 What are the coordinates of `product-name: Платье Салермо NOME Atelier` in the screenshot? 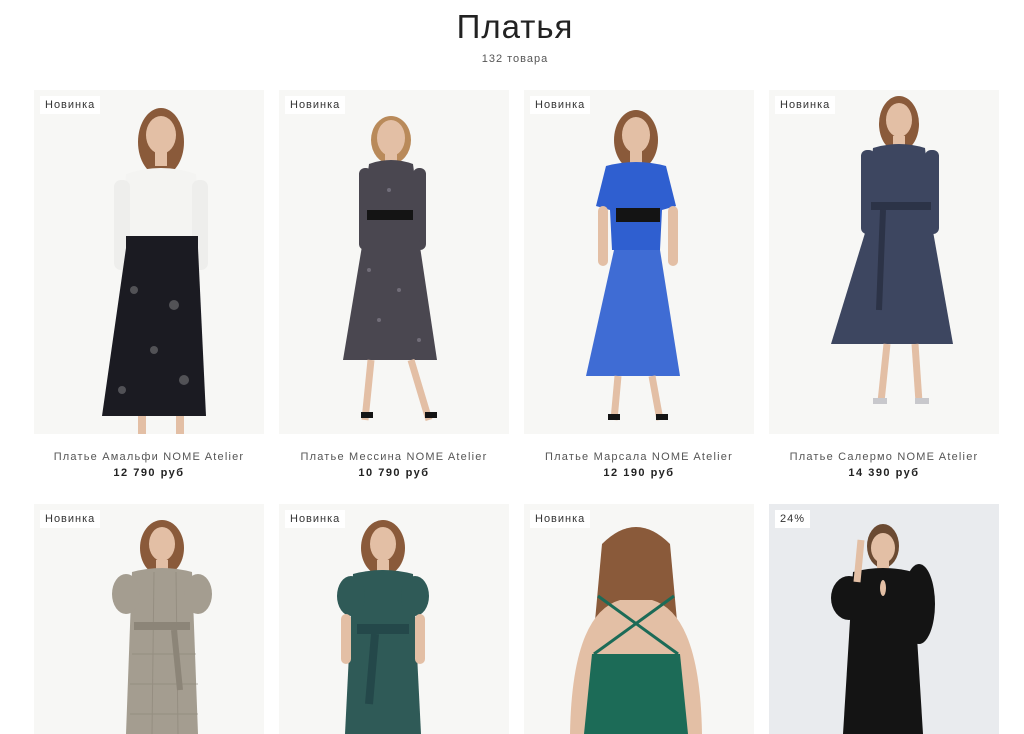 It's located at (884, 457).